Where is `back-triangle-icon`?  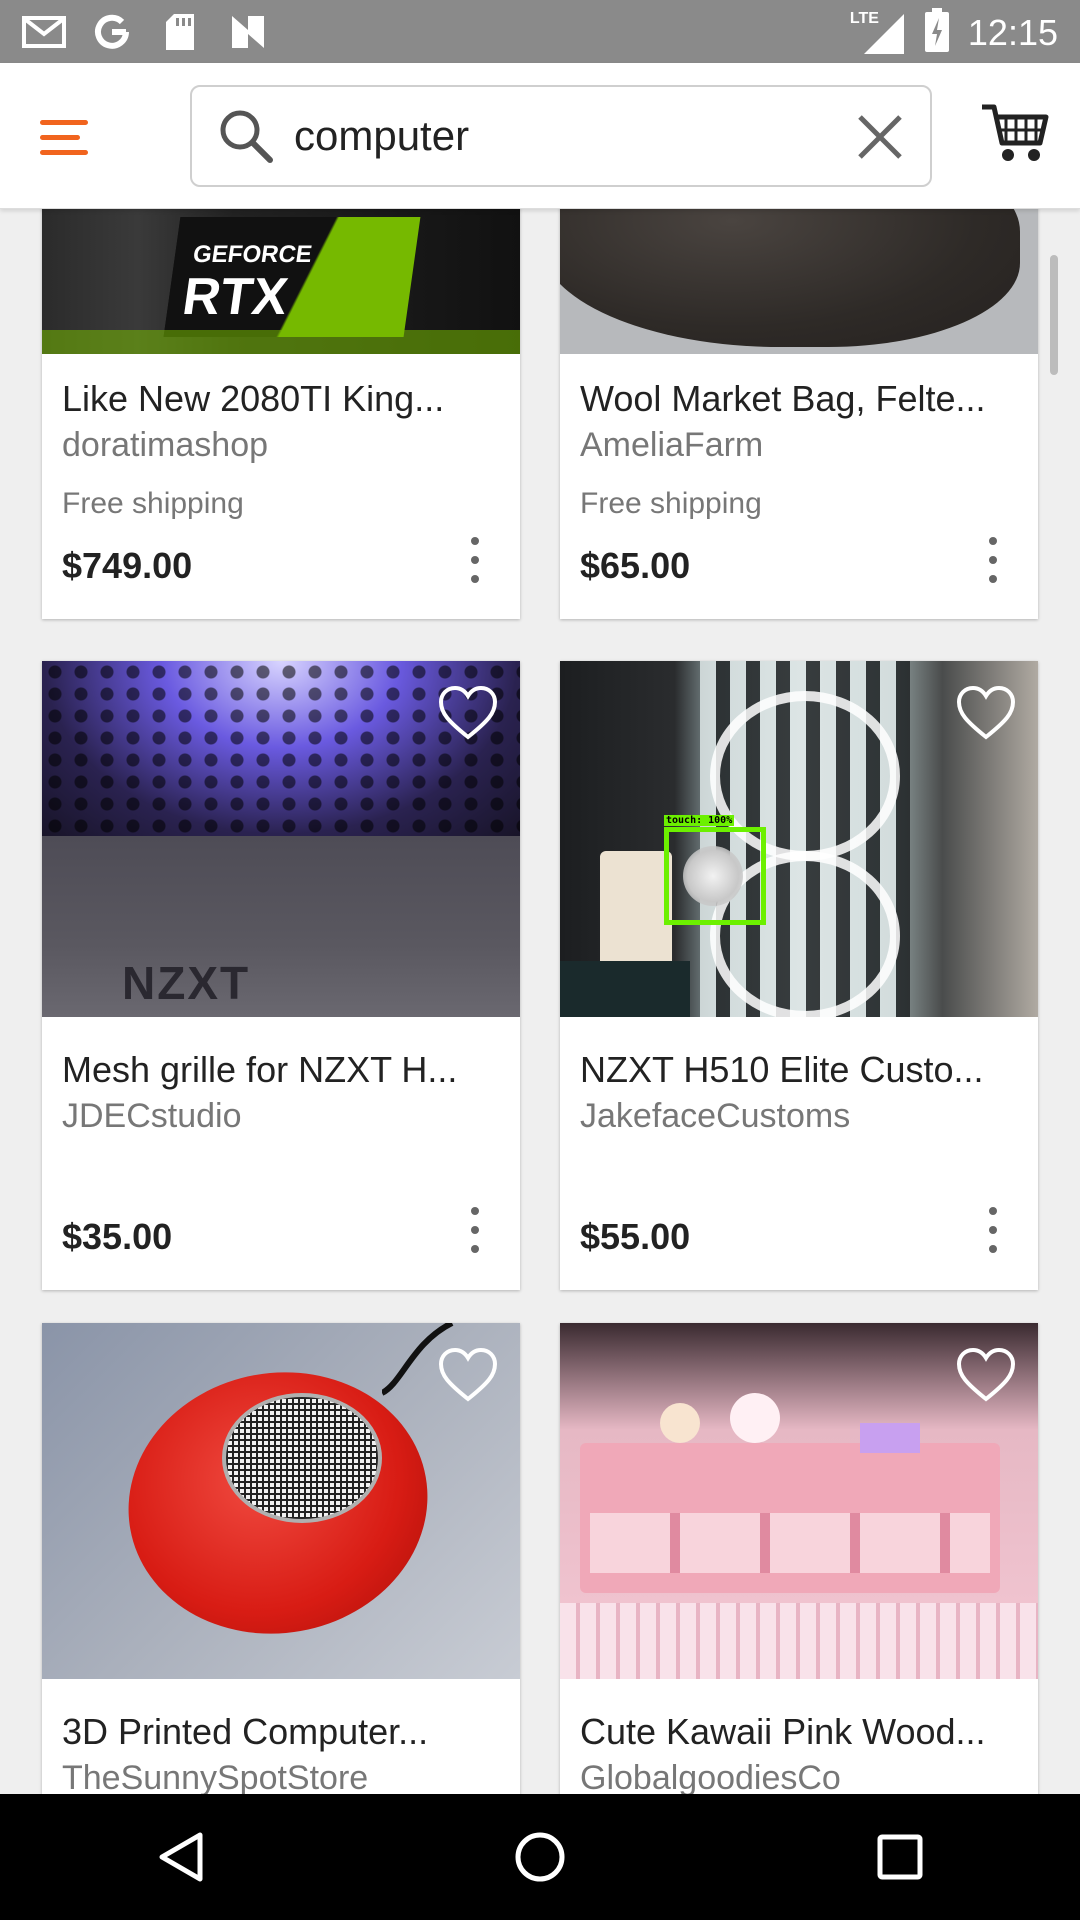
back-triangle-icon is located at coordinates (181, 1857).